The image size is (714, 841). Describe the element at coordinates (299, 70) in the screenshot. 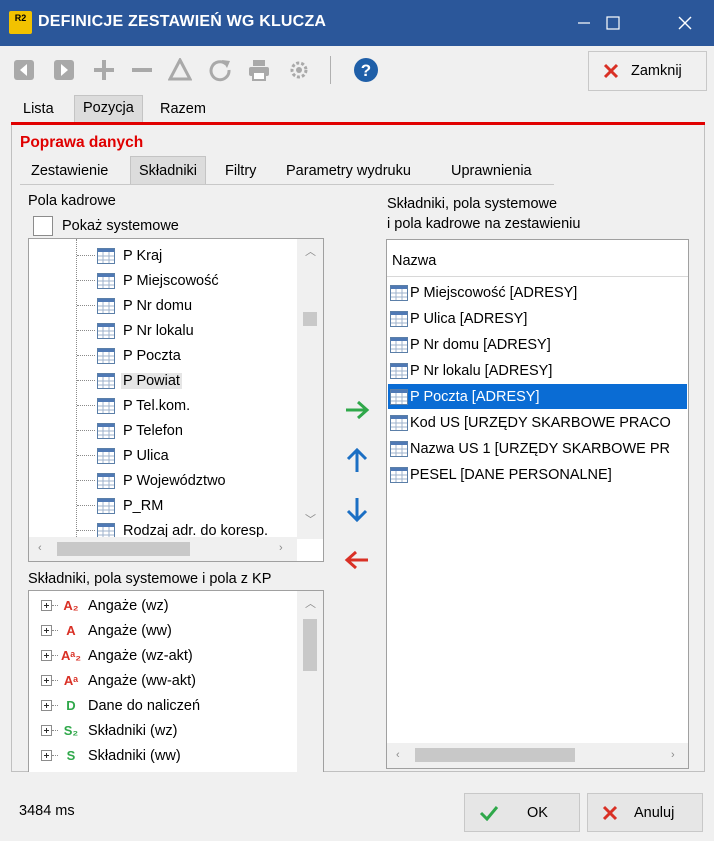

I see `settings-button` at that location.